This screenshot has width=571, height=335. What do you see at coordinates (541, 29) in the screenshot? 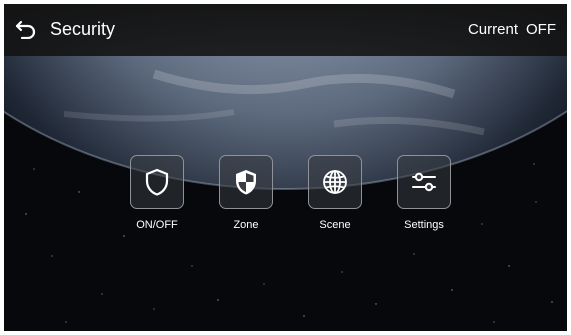
I see `status-value: OFF` at bounding box center [541, 29].